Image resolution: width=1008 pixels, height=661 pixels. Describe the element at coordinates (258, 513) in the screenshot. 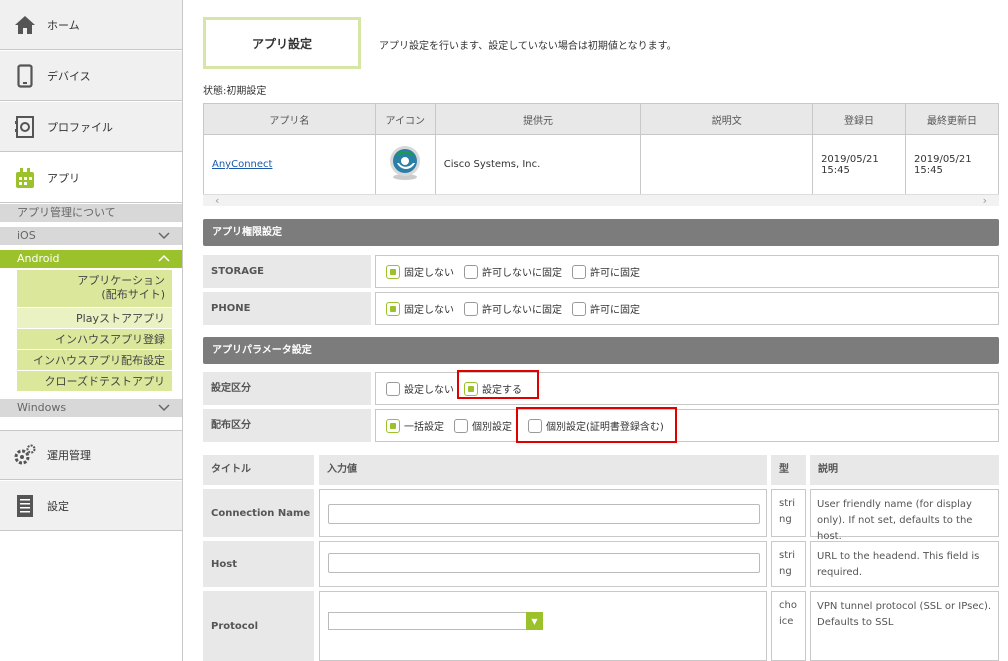

I see `param-title: Connection Name` at that location.